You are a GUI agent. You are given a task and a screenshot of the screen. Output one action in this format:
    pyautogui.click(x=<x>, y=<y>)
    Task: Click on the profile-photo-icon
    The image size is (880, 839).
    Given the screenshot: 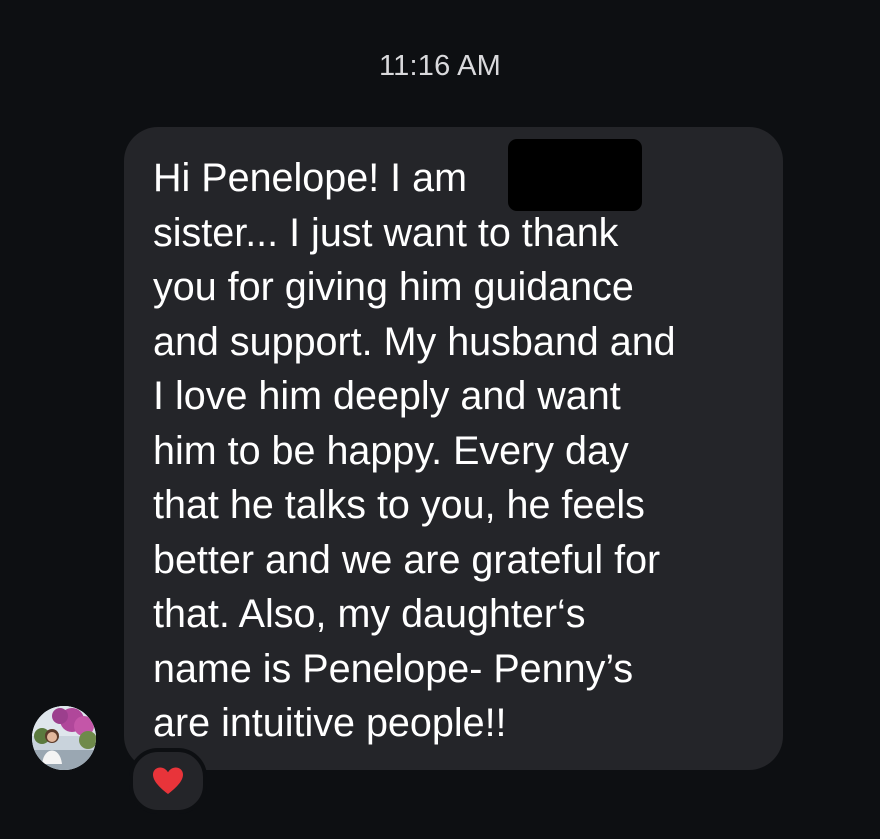 What is the action you would take?
    pyautogui.click(x=64, y=738)
    